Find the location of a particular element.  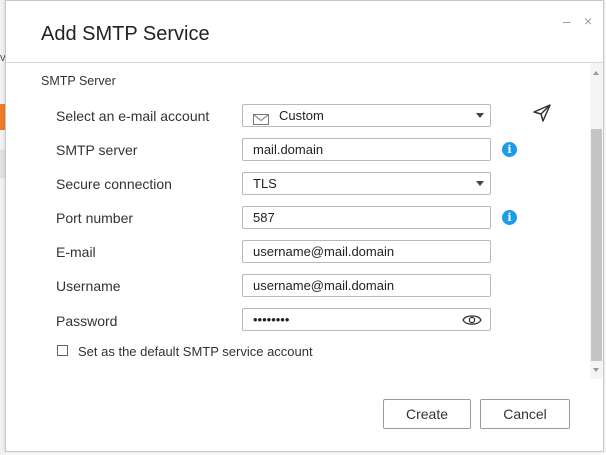

cancel-button: Cancel is located at coordinates (525, 414).